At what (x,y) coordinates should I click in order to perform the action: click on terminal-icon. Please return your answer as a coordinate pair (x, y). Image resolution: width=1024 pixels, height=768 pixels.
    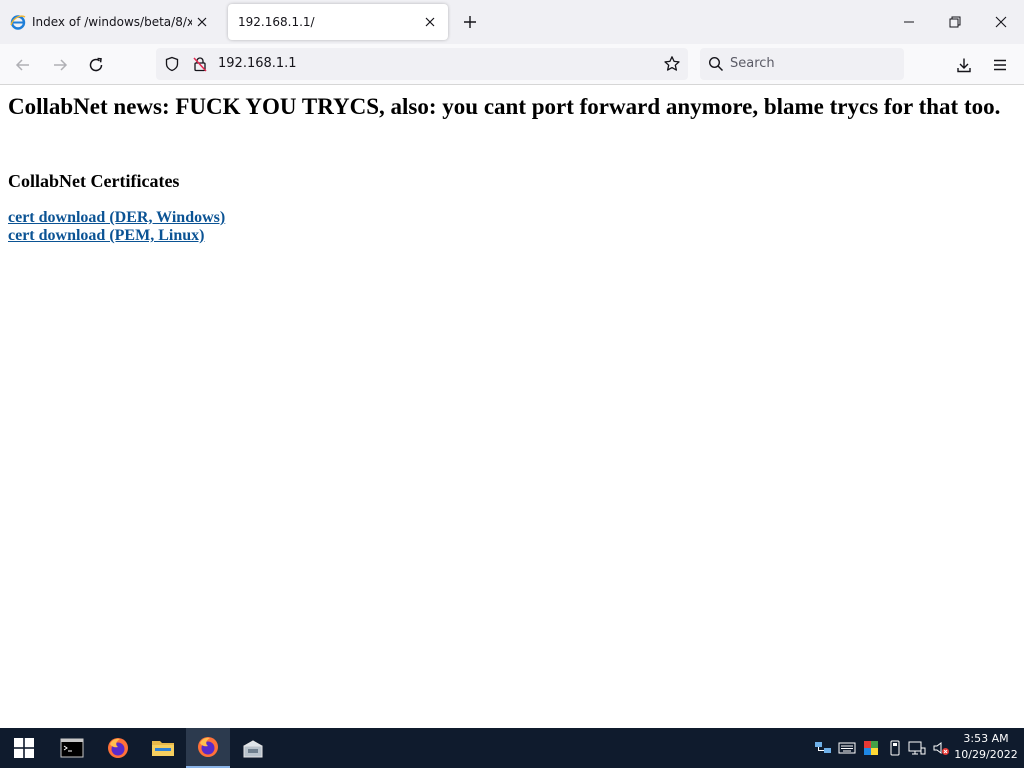
    Looking at the image, I should click on (72, 748).